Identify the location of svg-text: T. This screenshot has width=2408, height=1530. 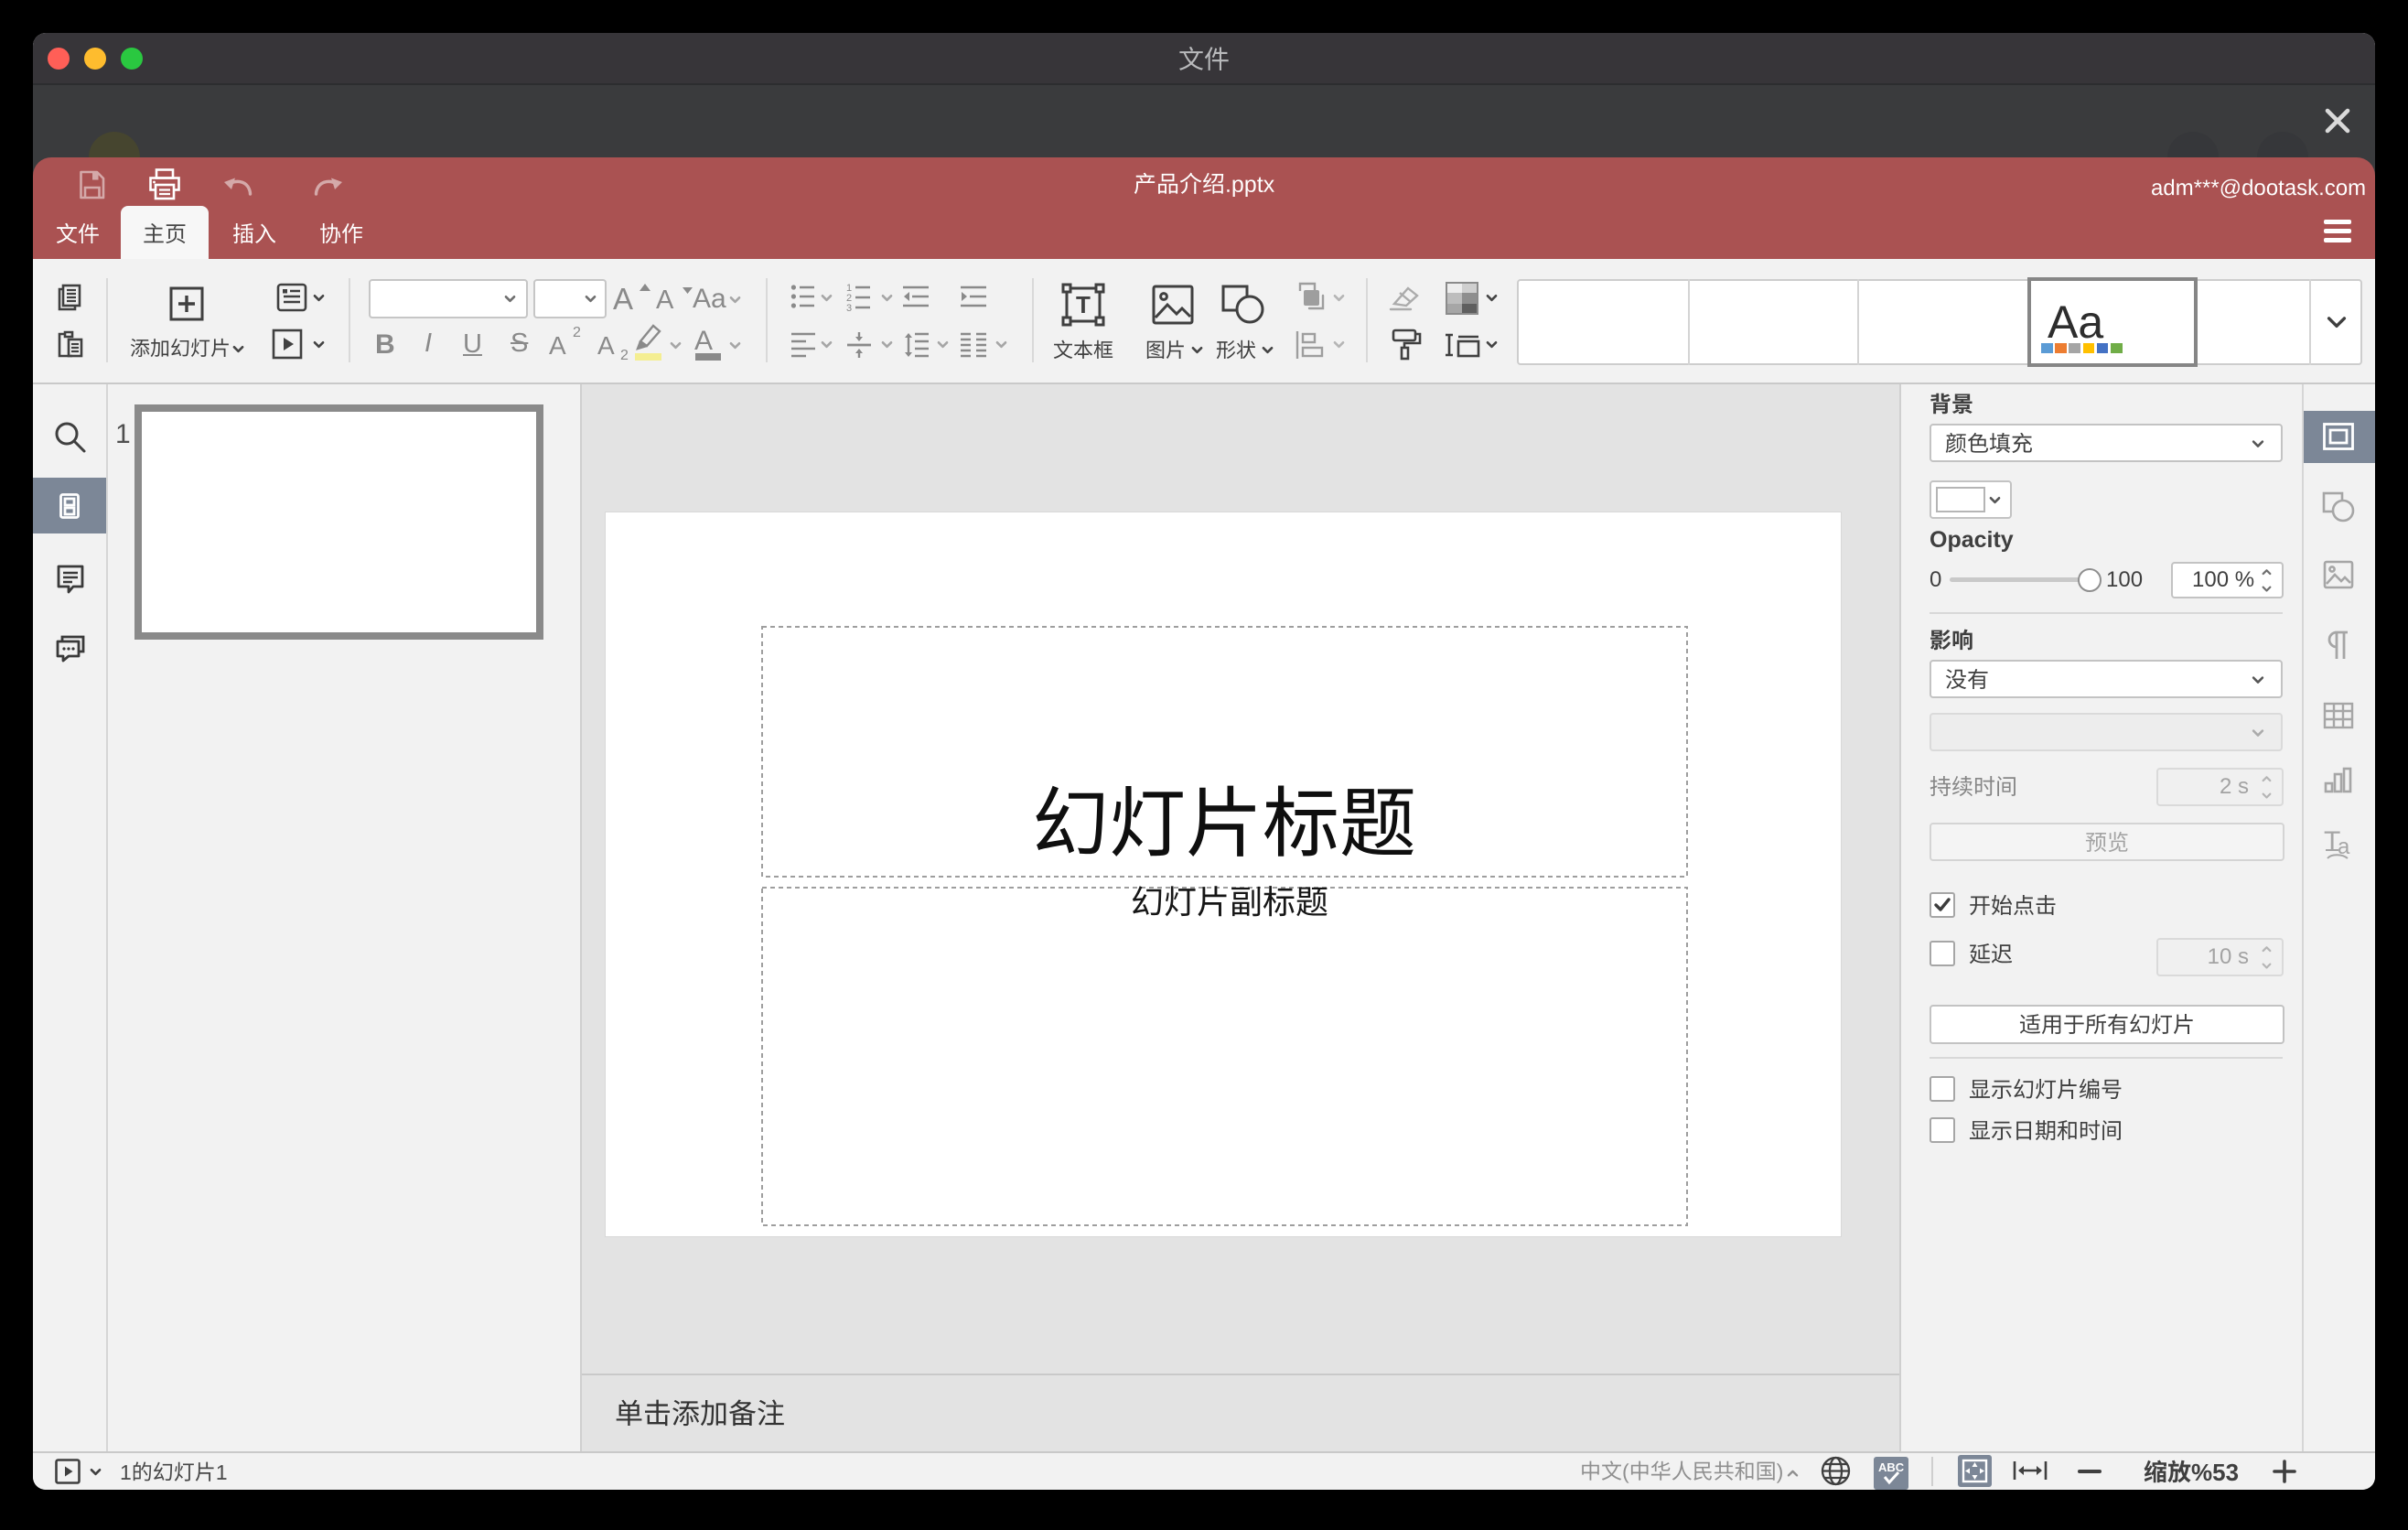
(1083, 304).